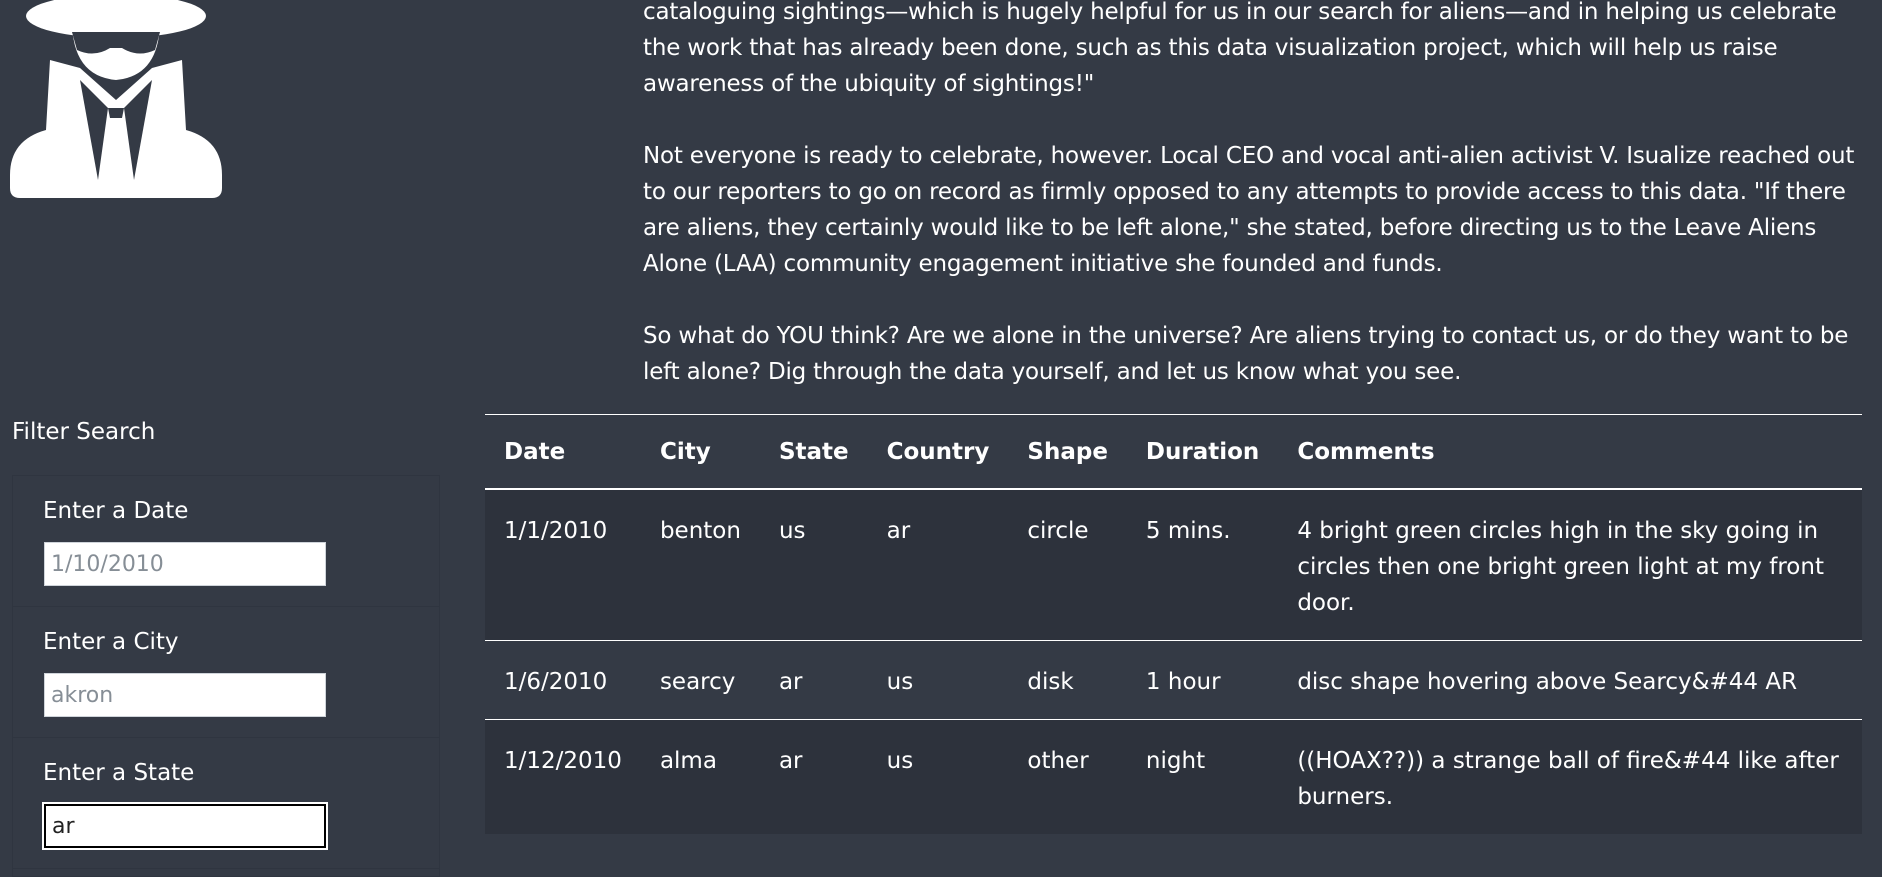 The width and height of the screenshot is (1882, 877). What do you see at coordinates (938, 565) in the screenshot?
I see `cell-country: ar` at bounding box center [938, 565].